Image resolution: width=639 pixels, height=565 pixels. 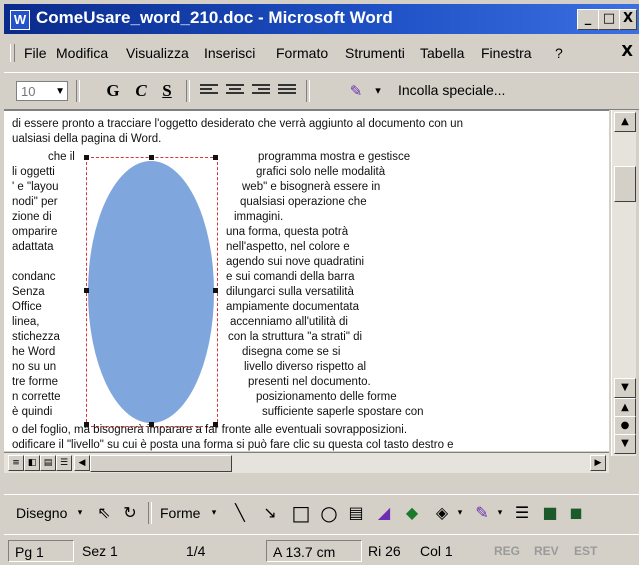 What do you see at coordinates (576, 513) in the screenshot?
I see `3d-icon: ◼` at bounding box center [576, 513].